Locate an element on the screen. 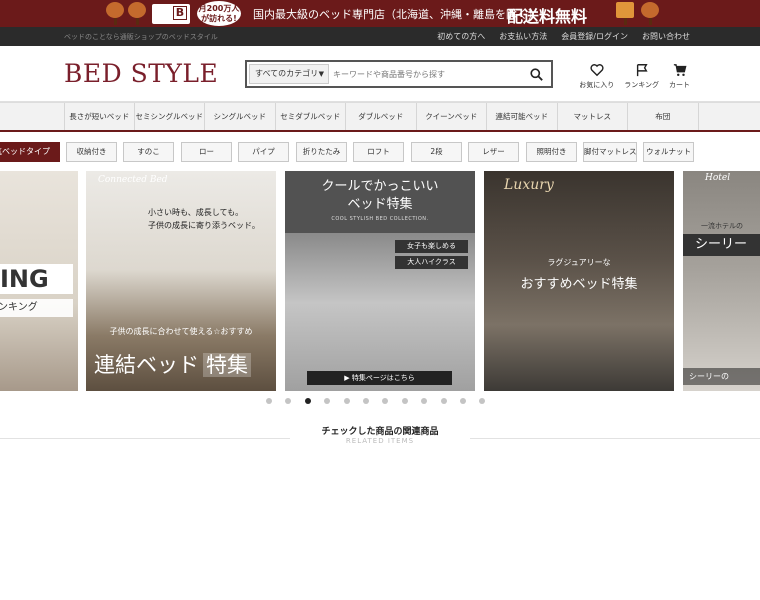 The image size is (760, 600). cart-icon is located at coordinates (679, 70).